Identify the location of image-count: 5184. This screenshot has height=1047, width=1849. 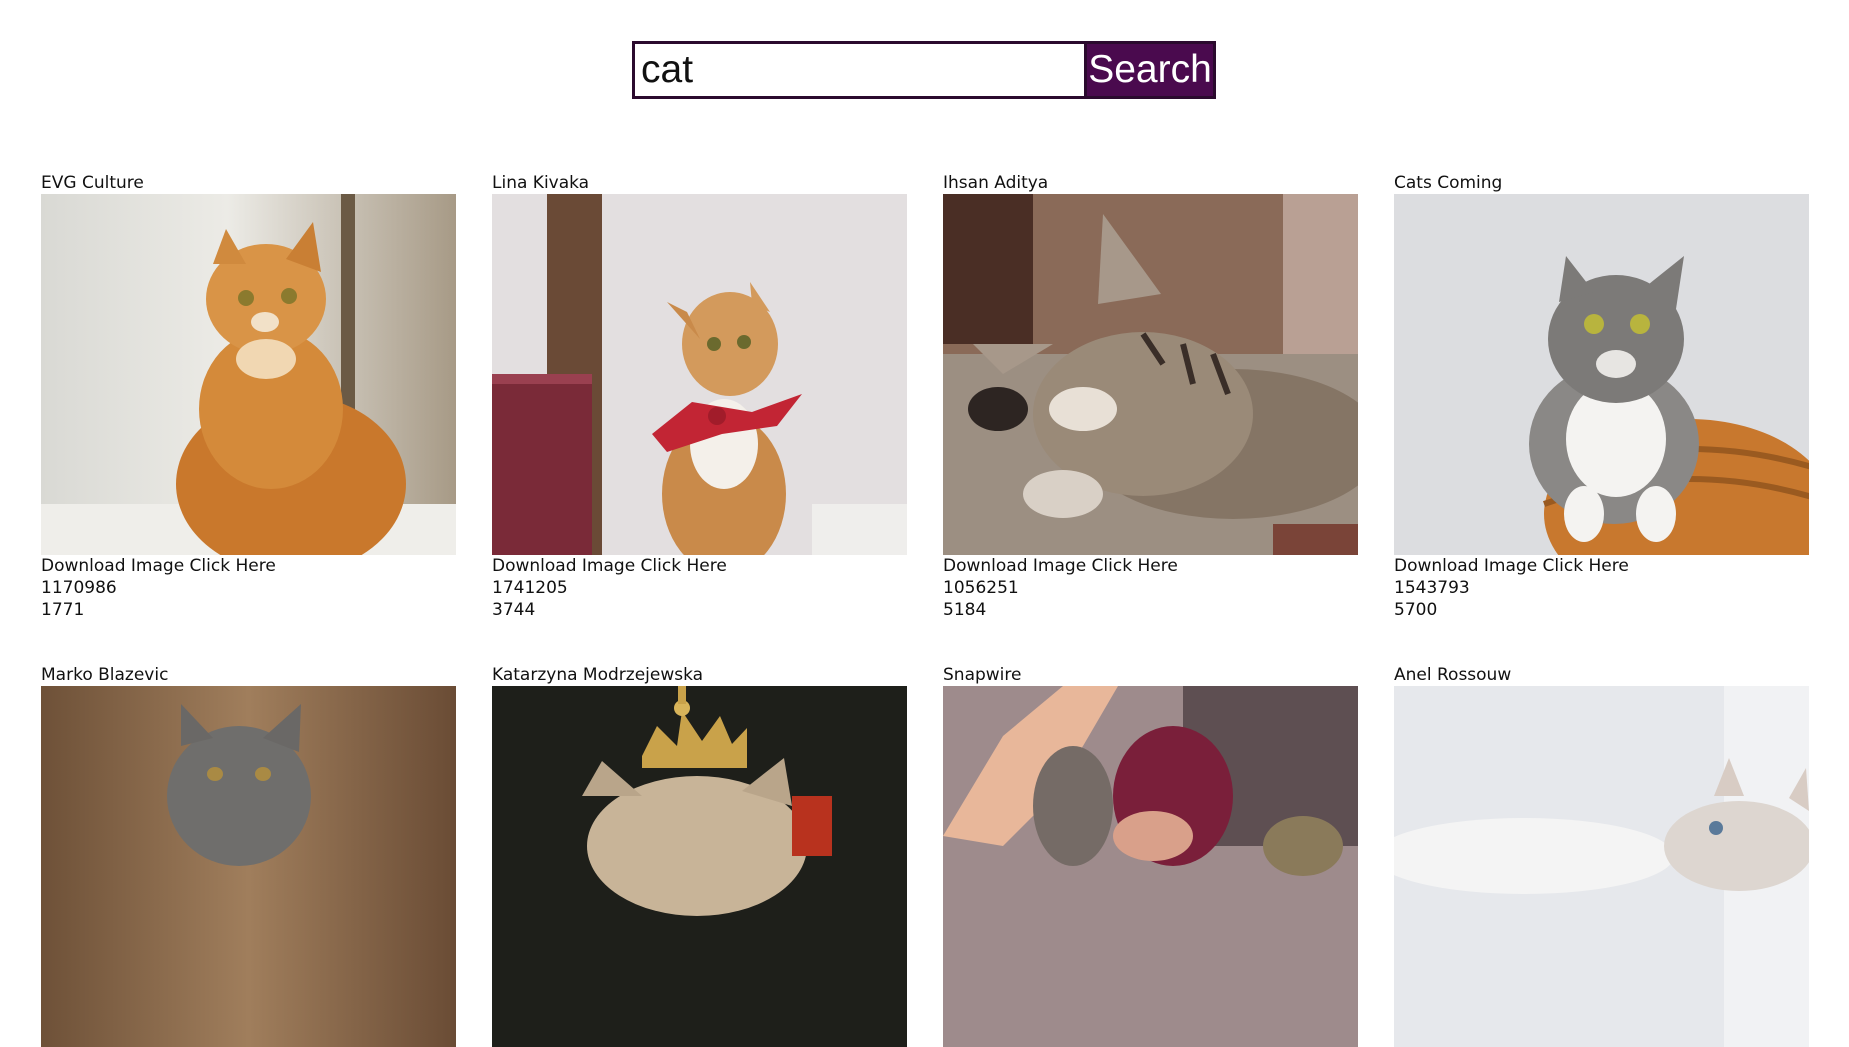
(965, 610).